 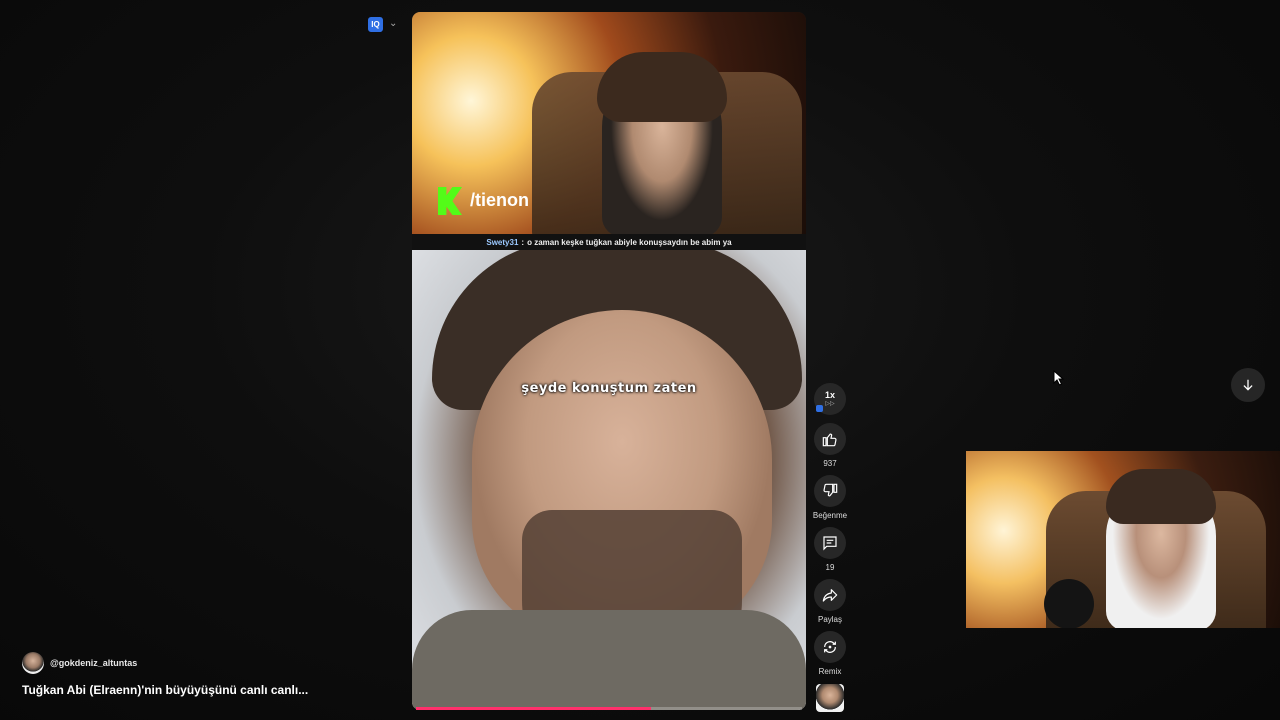 I want to click on thumbs-up-icon, so click(x=829, y=440).